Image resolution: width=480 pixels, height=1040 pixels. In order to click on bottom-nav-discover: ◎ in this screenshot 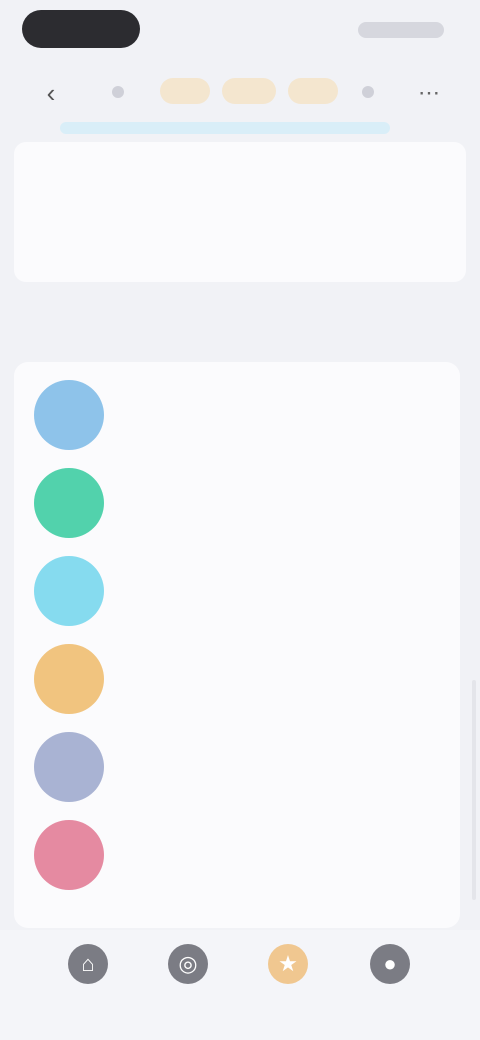, I will do `click(188, 979)`.